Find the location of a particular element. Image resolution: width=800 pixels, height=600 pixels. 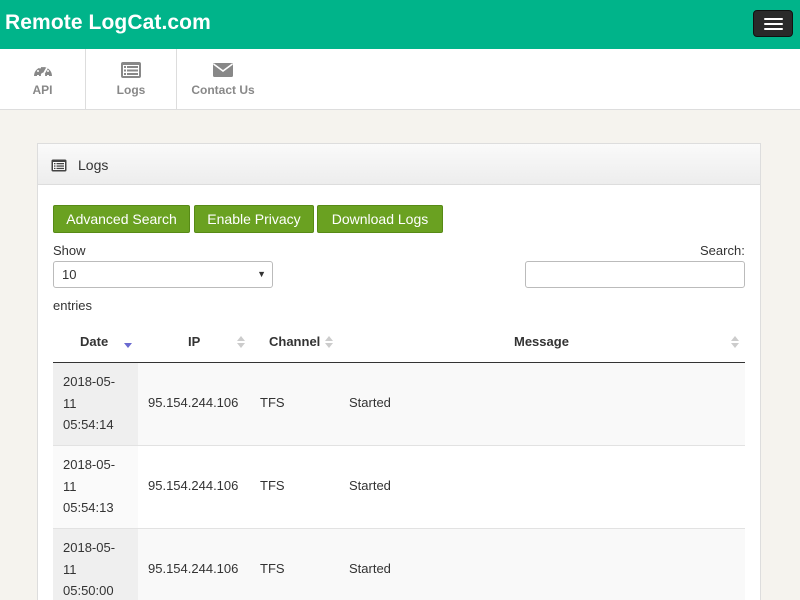

nav-item-logs: Logs is located at coordinates (131, 79).